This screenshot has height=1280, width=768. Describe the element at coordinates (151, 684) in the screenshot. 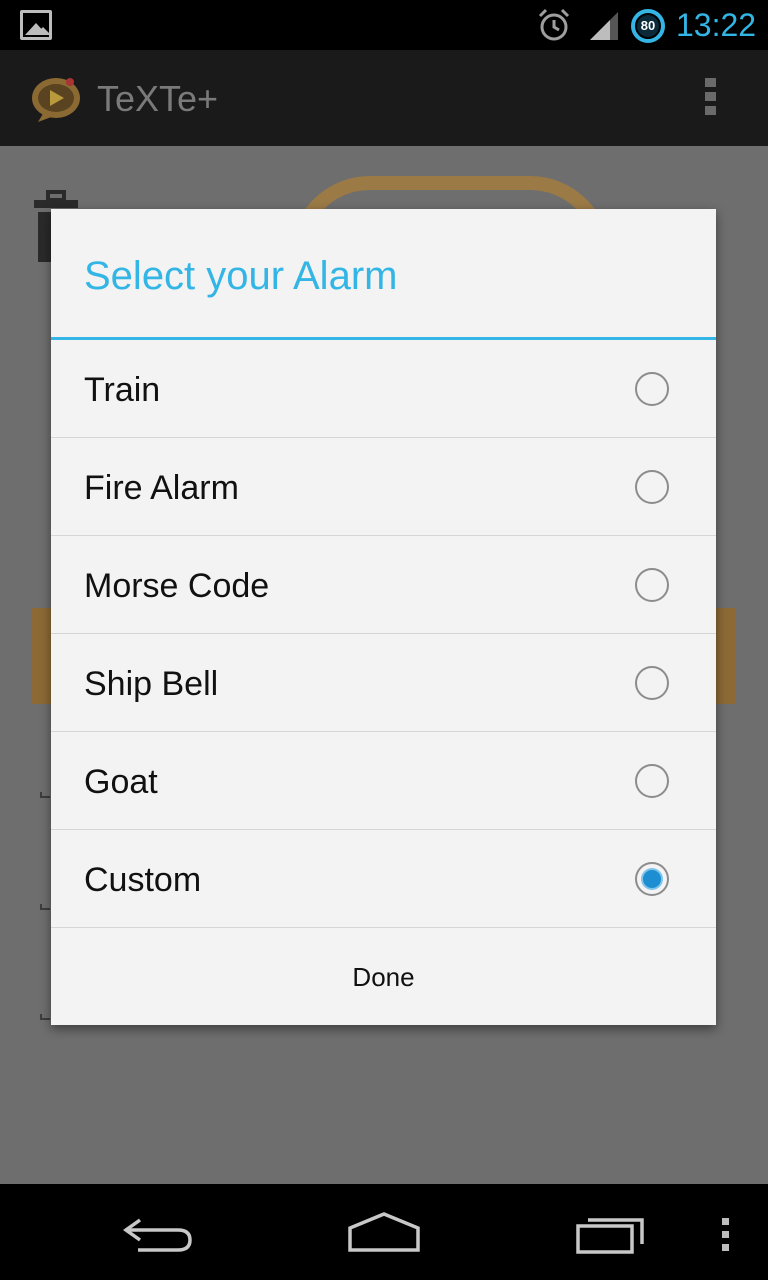

I see `option-label: Ship Bell` at that location.